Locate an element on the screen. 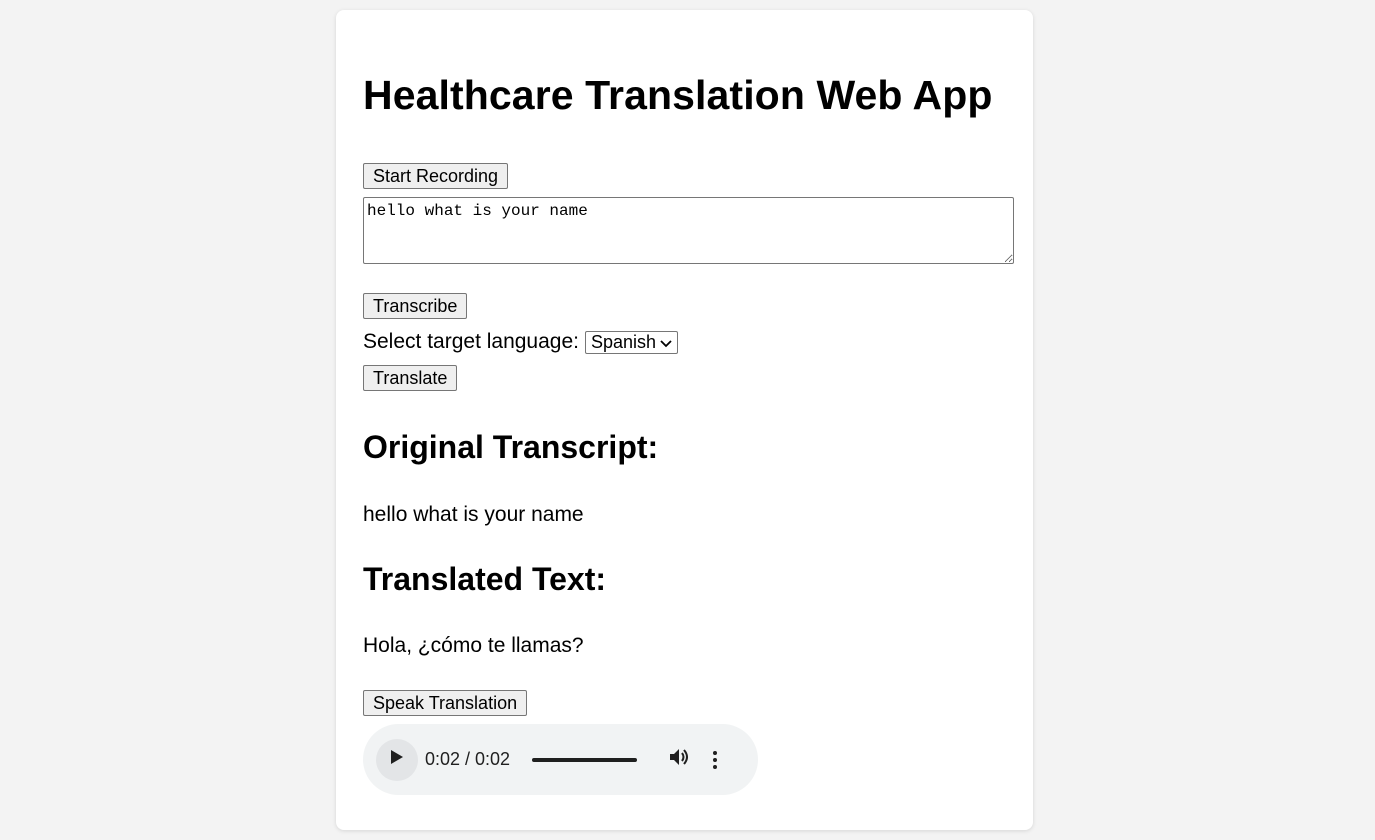 This screenshot has width=1375, height=840. language-row: Select target language: Spanish is located at coordinates (521, 342).